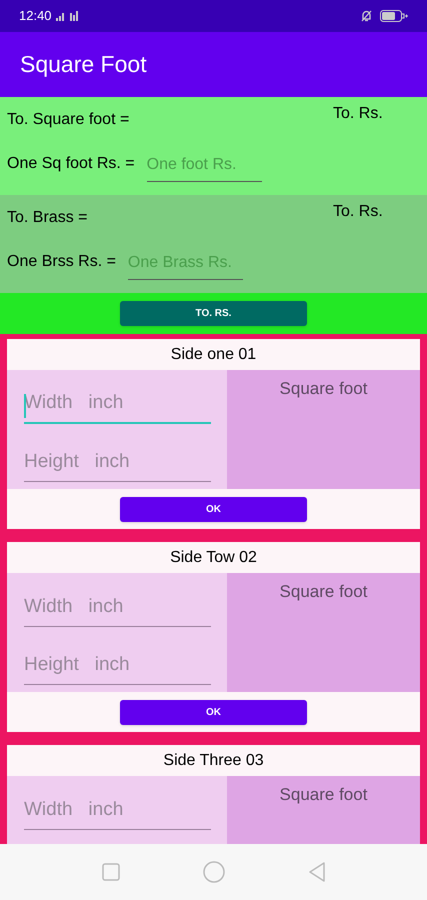 This screenshot has height=900, width=427. What do you see at coordinates (213, 558) in the screenshot?
I see `card-title: Side Tow 02` at bounding box center [213, 558].